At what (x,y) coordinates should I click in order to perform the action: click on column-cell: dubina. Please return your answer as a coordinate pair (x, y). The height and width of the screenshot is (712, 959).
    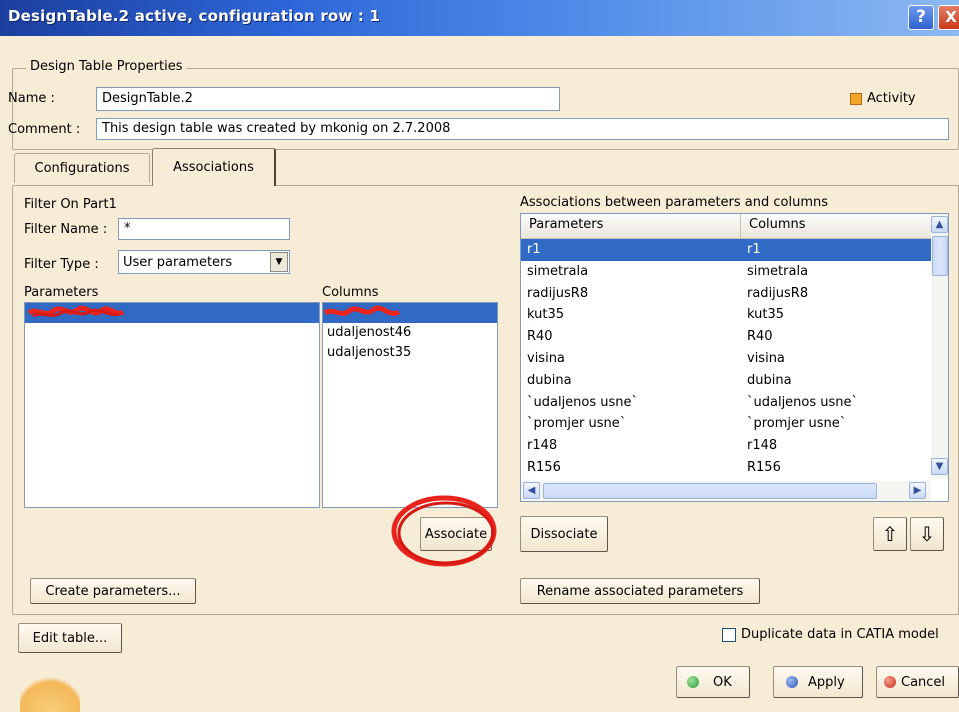
    Looking at the image, I should click on (769, 380).